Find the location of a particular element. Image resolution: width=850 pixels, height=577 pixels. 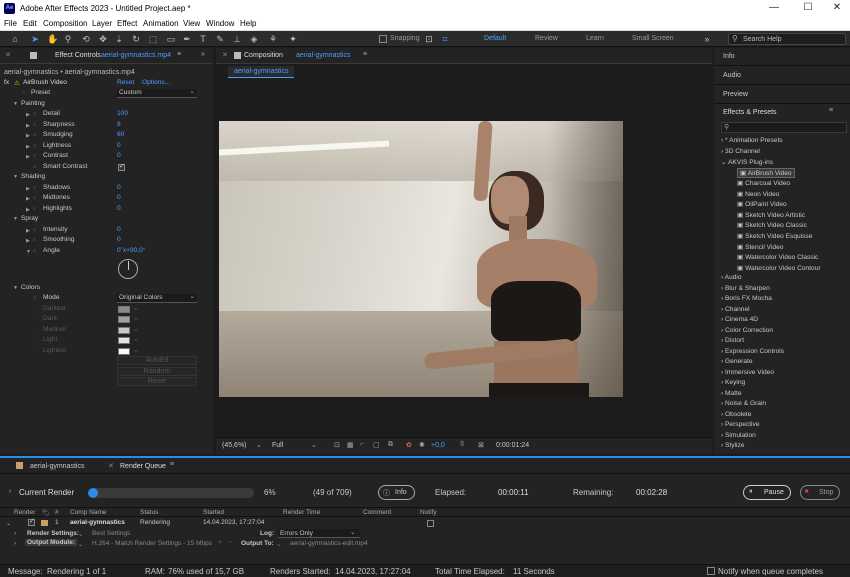

tree-item: › Stylize is located at coordinates (732, 445).